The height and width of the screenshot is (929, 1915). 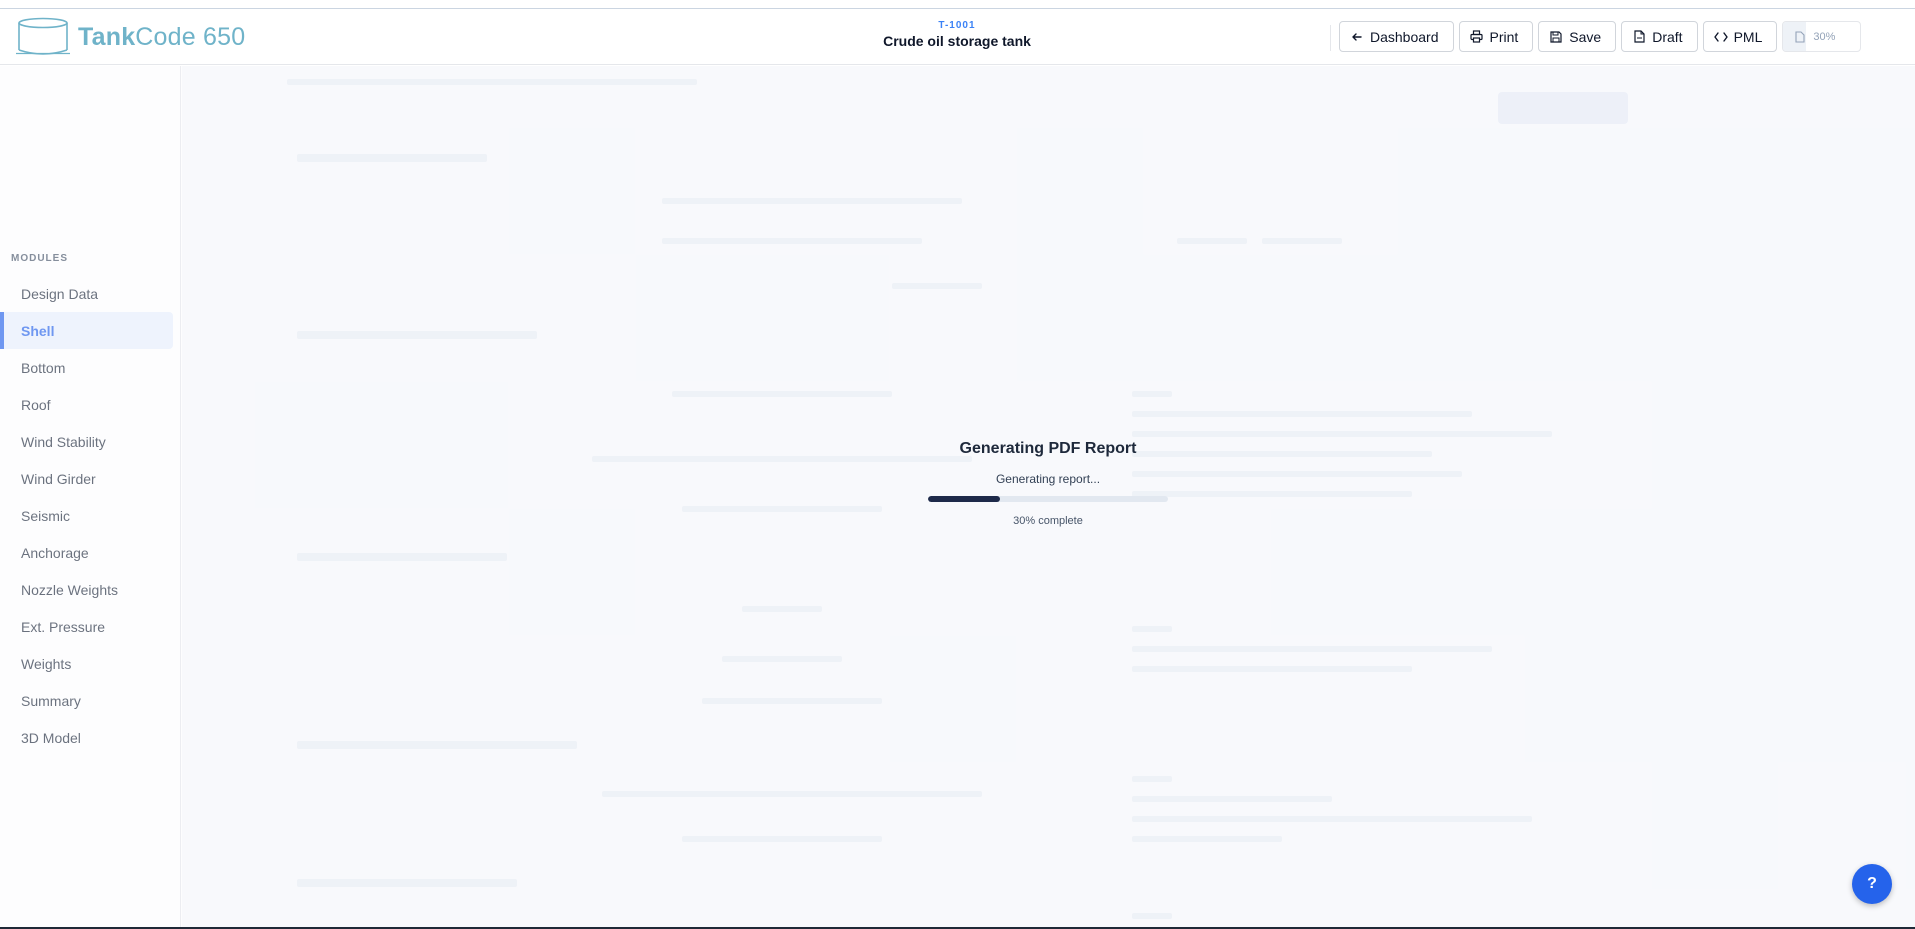 I want to click on arrow-left-icon, so click(x=1357, y=37).